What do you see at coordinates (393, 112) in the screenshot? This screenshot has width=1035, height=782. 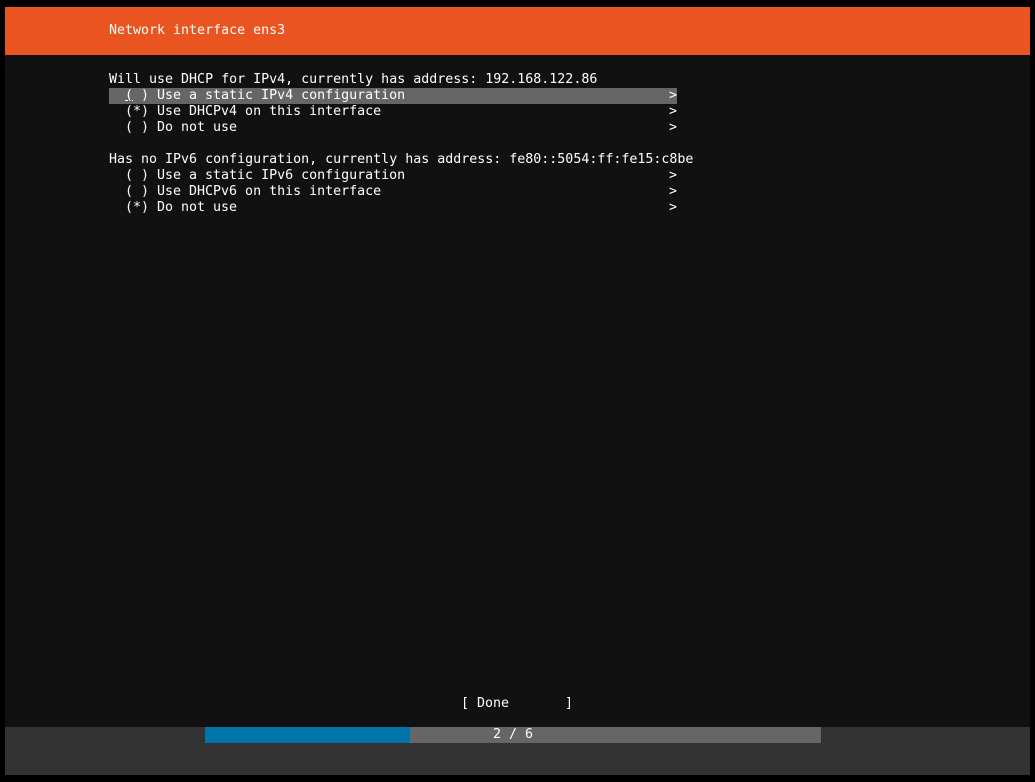 I see `ipv4-option-dhcp: (*) Use DHCPv4 on this interface >` at bounding box center [393, 112].